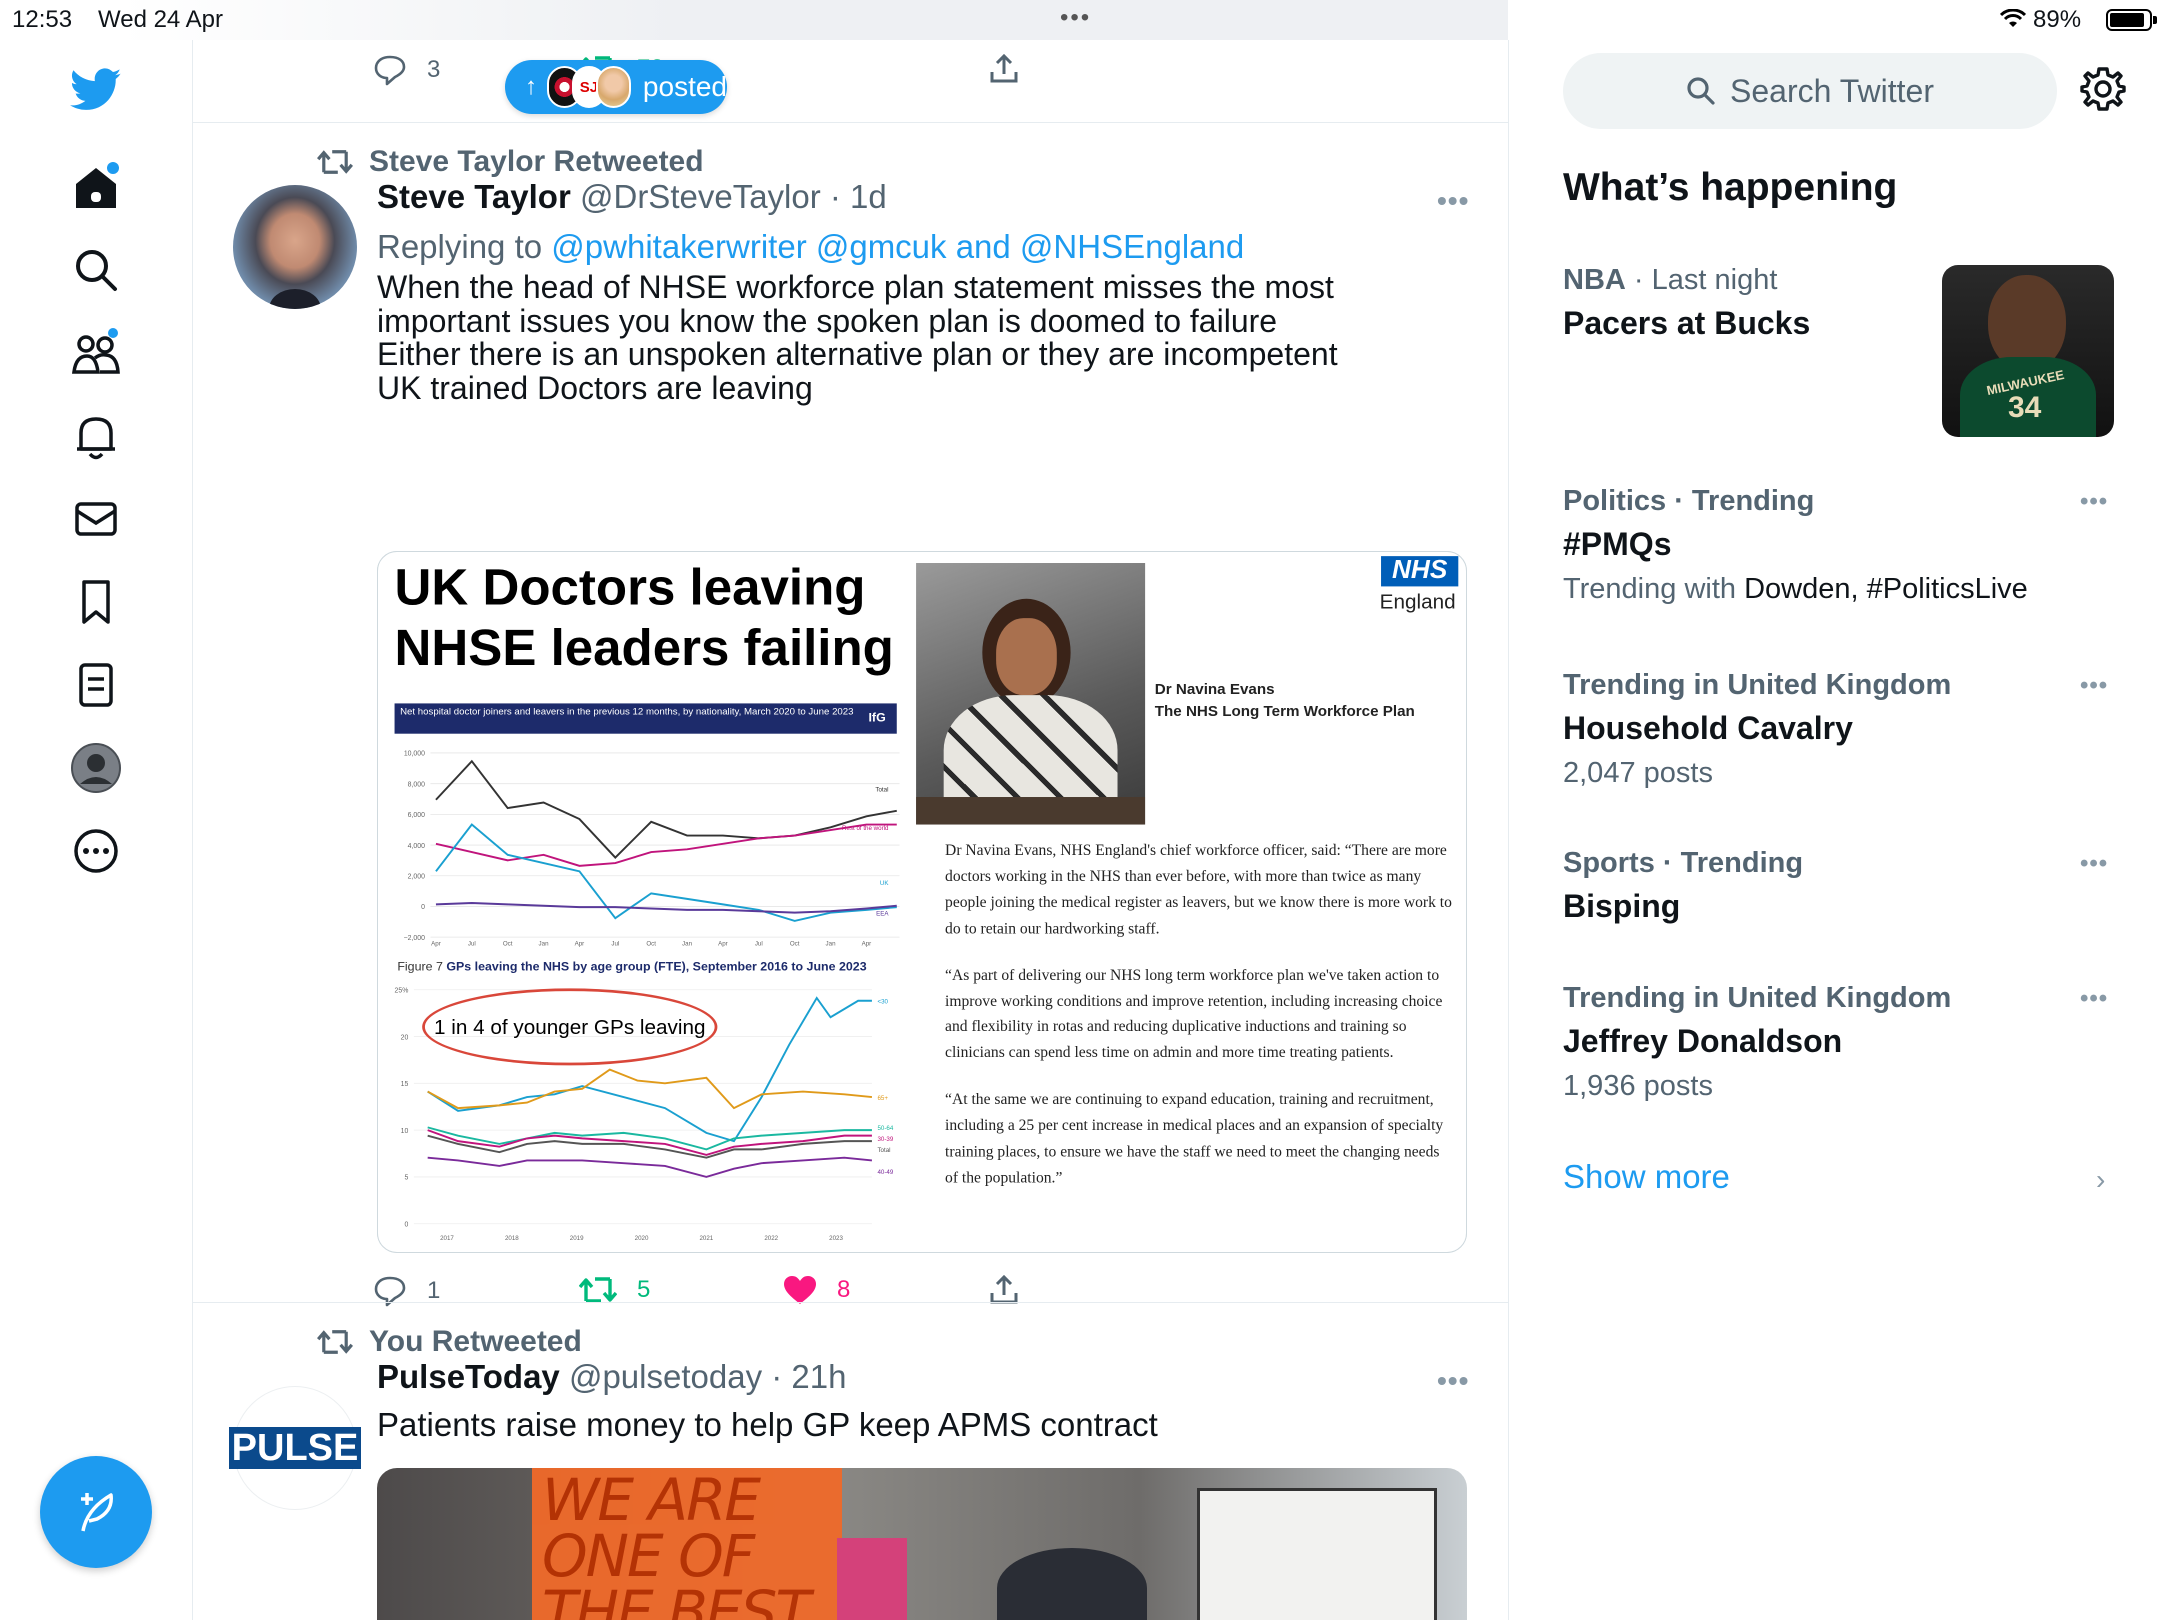 The width and height of the screenshot is (2160, 1620). I want to click on protest-sign: WE ARE ONE OF THE BEST, so click(687, 1544).